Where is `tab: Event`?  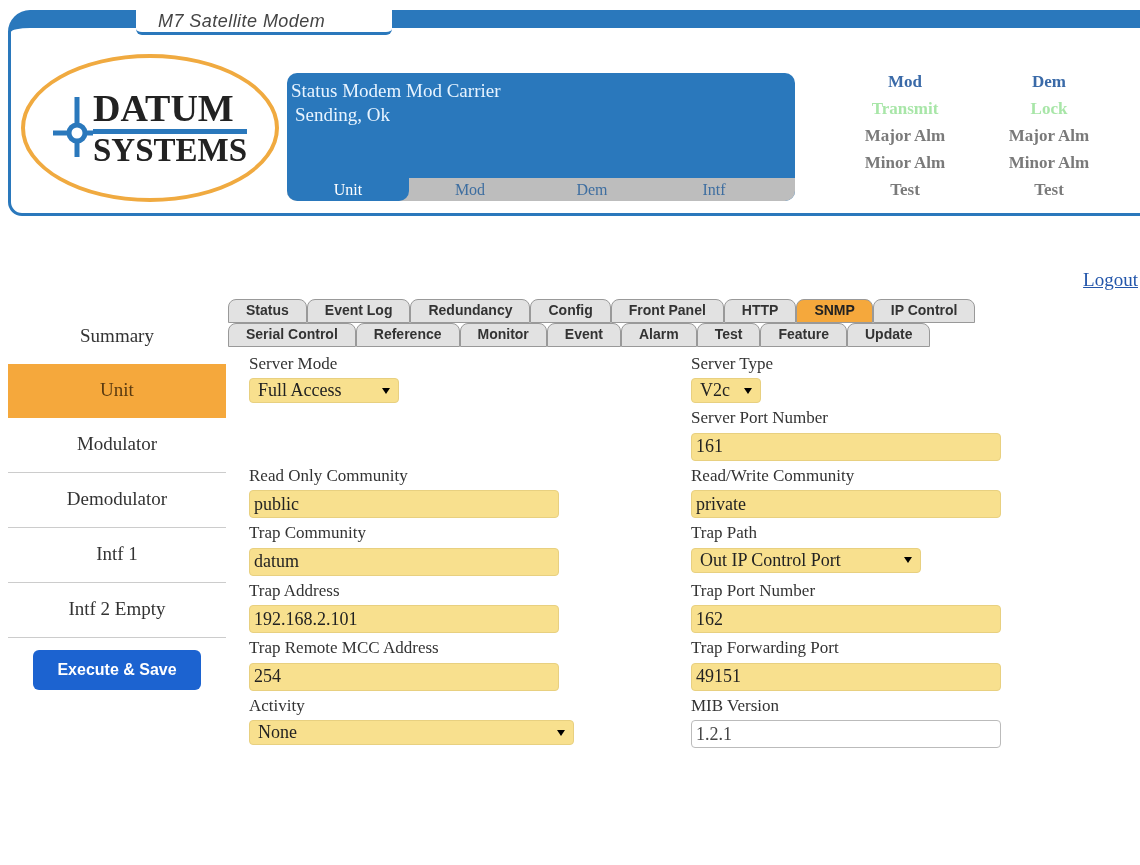 tab: Event is located at coordinates (583, 334).